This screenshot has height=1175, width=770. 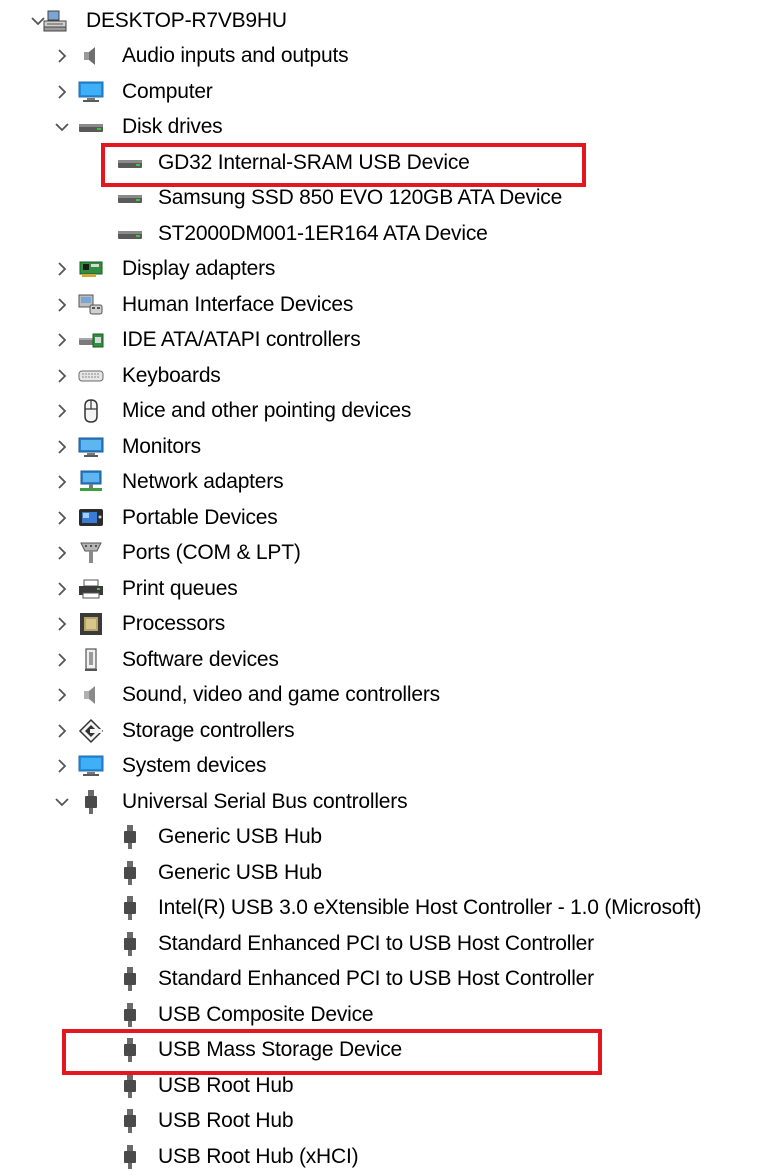 I want to click on device-label: USB Composite Device, so click(x=266, y=1014).